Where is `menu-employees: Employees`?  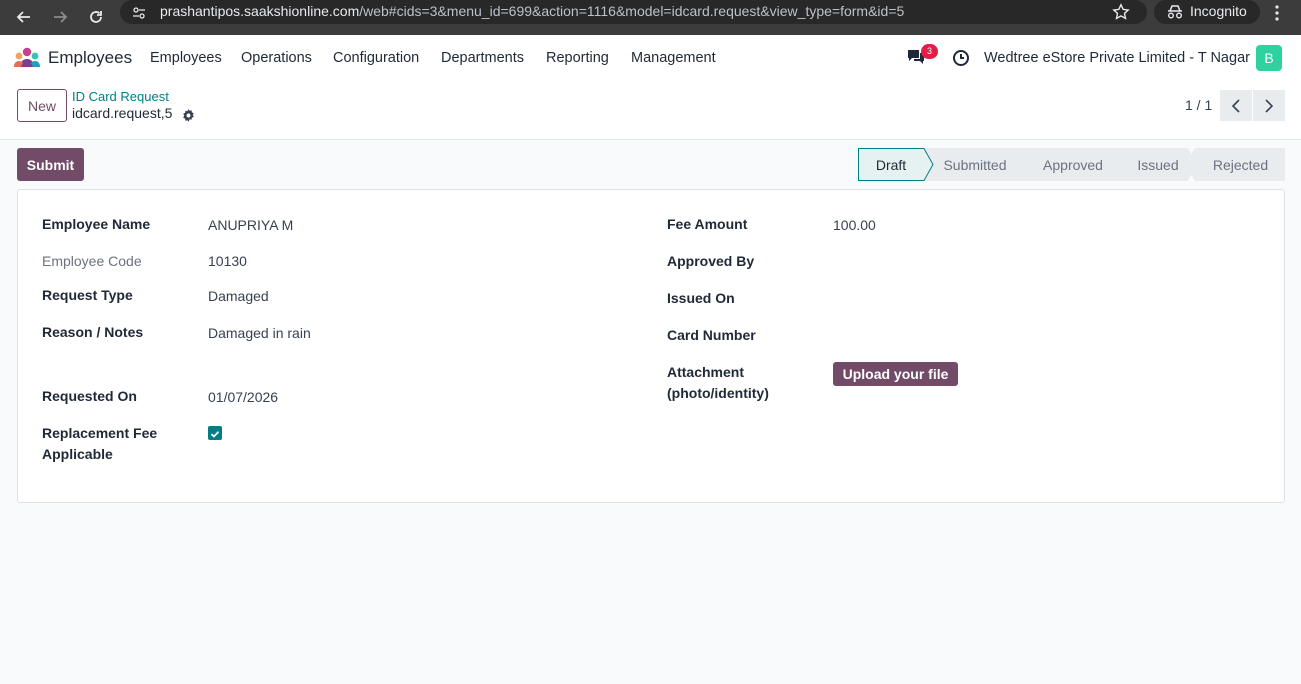 menu-employees: Employees is located at coordinates (186, 58).